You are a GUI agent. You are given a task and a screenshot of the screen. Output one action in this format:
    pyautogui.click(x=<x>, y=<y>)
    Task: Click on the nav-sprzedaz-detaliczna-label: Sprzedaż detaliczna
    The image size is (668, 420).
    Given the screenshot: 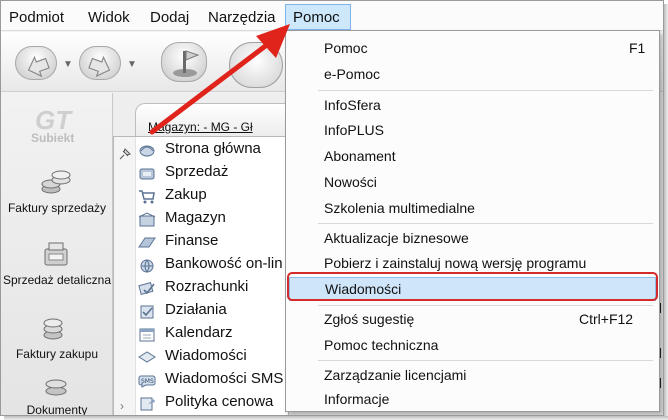 What is the action you would take?
    pyautogui.click(x=57, y=280)
    